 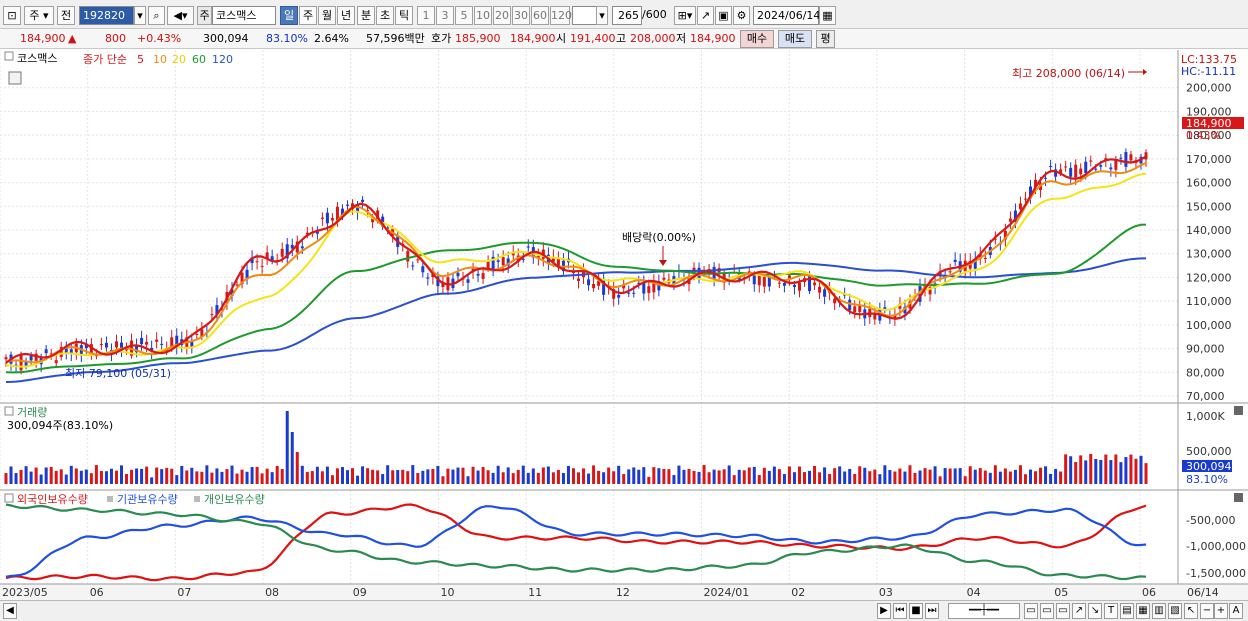 I want to click on interval-10: 10, so click(x=483, y=15).